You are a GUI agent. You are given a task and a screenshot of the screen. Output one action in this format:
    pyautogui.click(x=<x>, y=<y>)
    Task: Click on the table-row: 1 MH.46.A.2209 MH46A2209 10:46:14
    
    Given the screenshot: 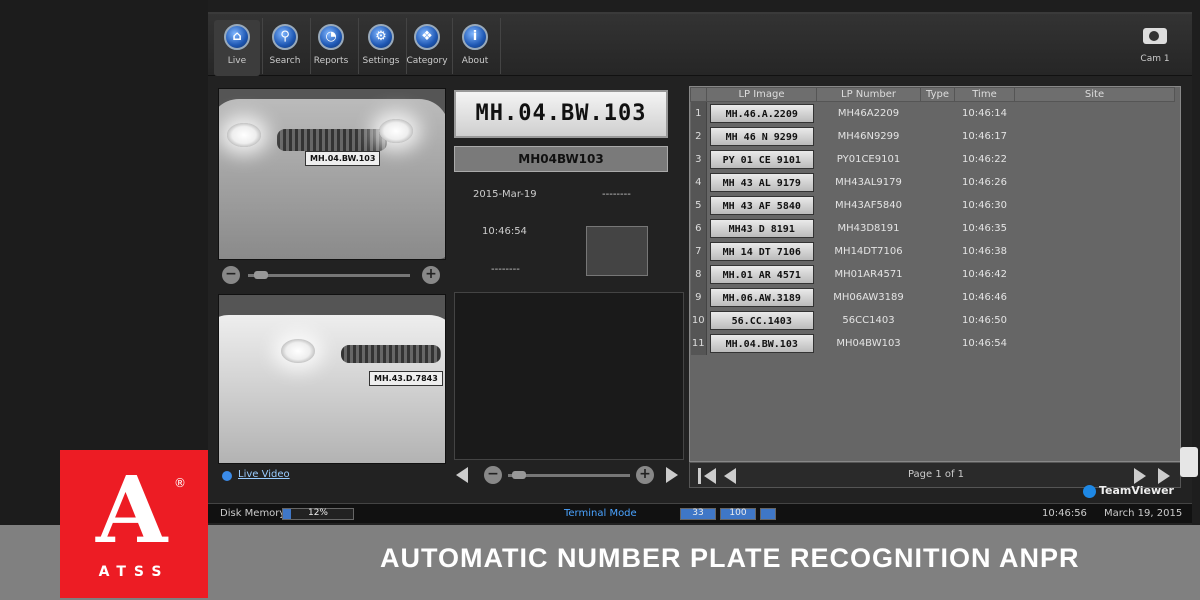 What is the action you would take?
    pyautogui.click(x=932, y=113)
    